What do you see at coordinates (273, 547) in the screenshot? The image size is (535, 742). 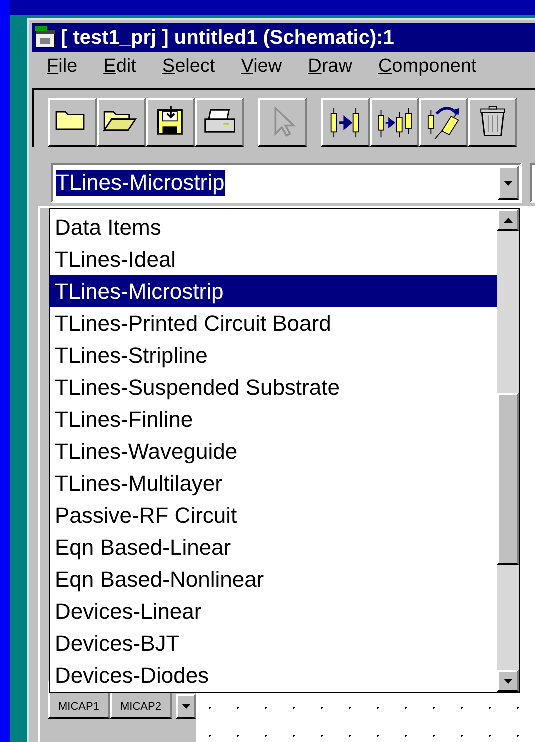 I see `list-item: Eqn Based-Linear` at bounding box center [273, 547].